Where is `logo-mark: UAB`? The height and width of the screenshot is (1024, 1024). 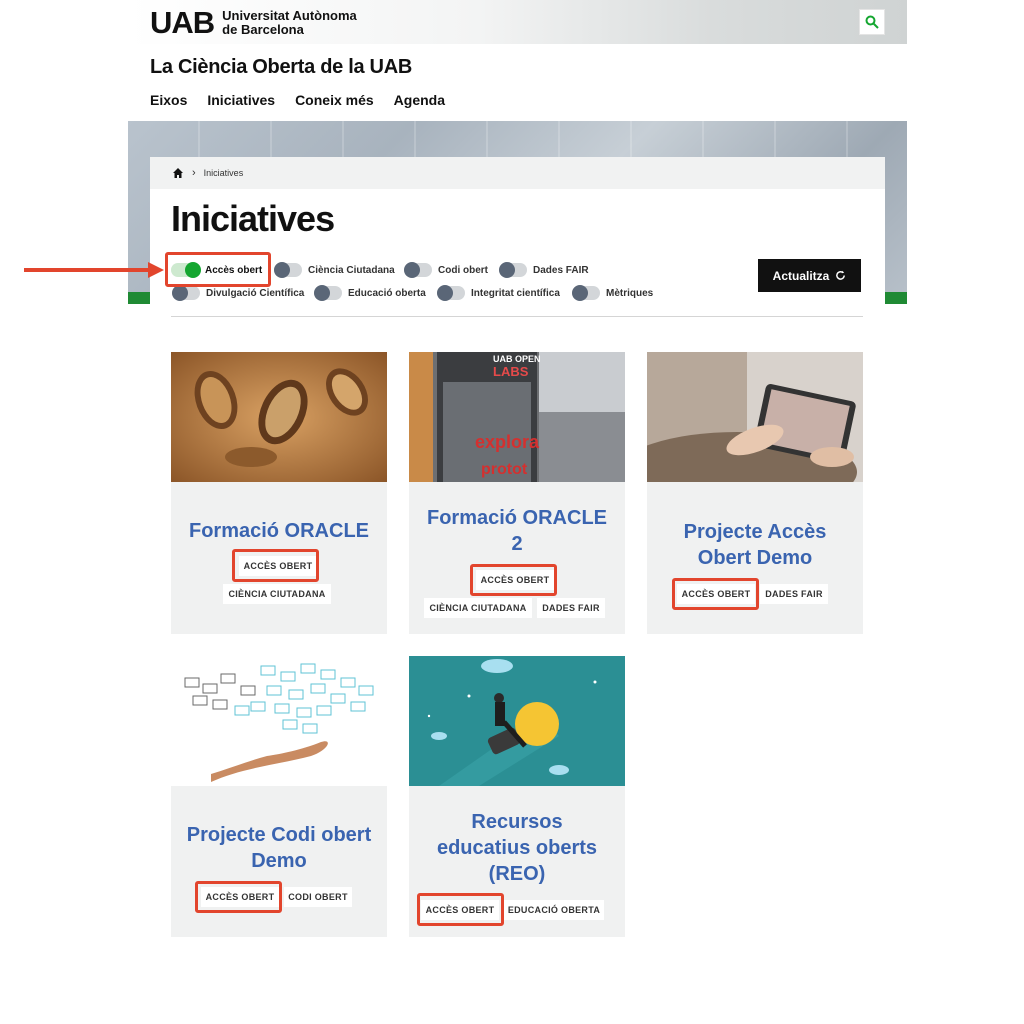
logo-mark: UAB is located at coordinates (182, 22).